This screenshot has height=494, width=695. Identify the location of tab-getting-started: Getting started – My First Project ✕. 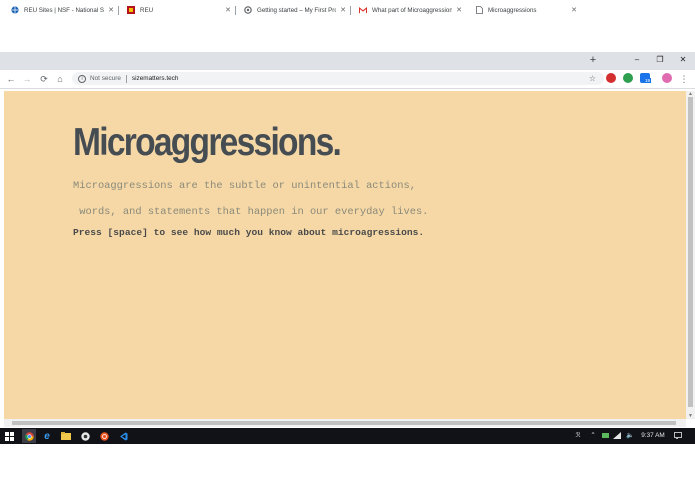
(293, 10).